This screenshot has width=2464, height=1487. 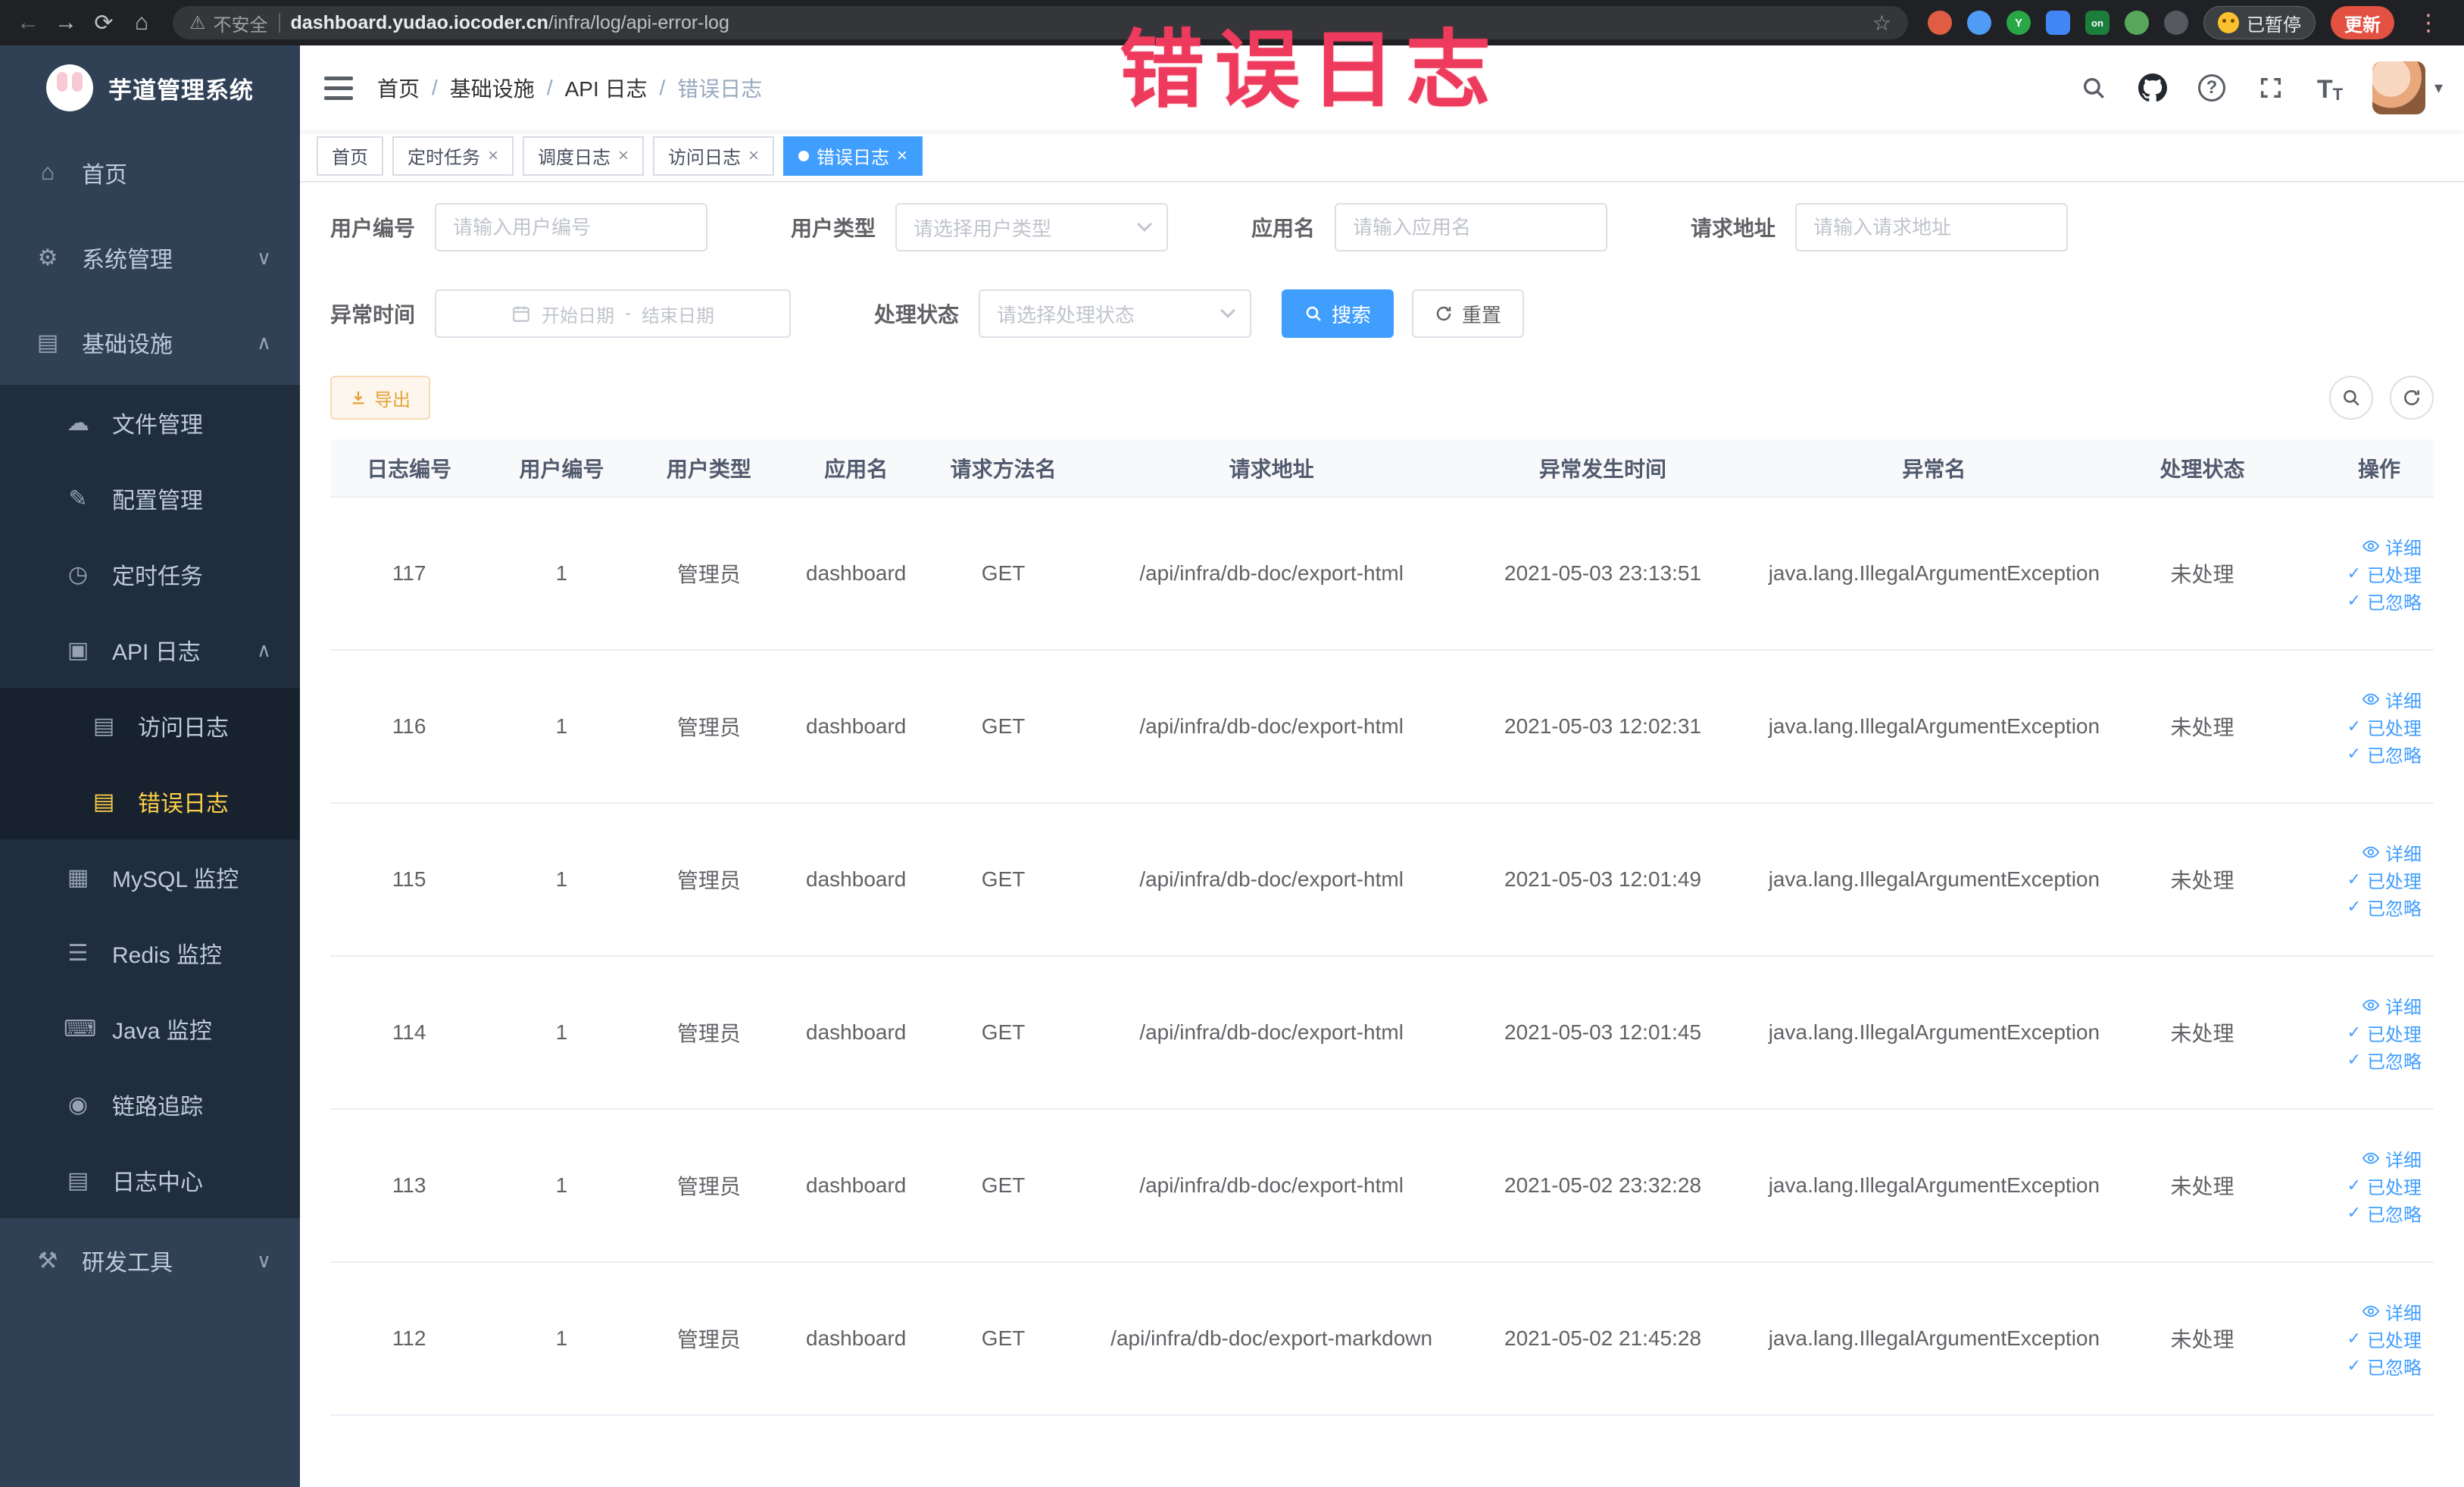 What do you see at coordinates (1468, 313) in the screenshot?
I see `reset-button: 重置` at bounding box center [1468, 313].